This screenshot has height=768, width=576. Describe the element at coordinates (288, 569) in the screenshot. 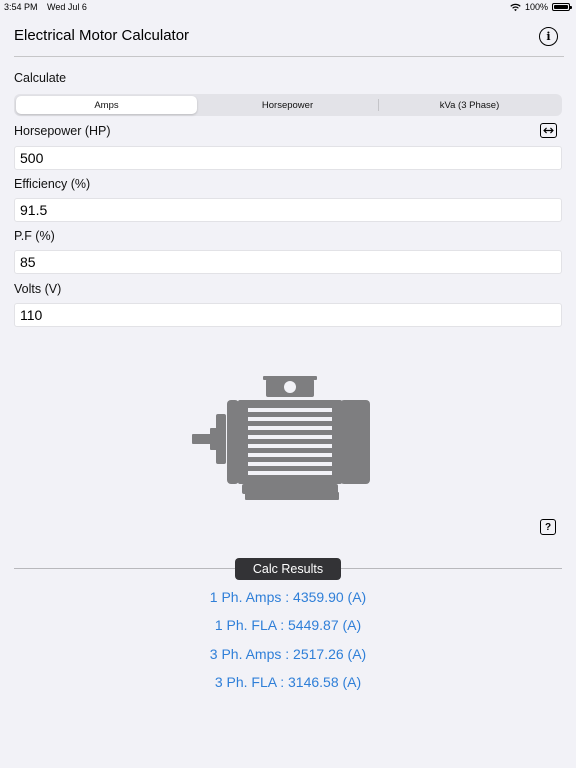

I see `calc-results-badge: Calc Results` at that location.